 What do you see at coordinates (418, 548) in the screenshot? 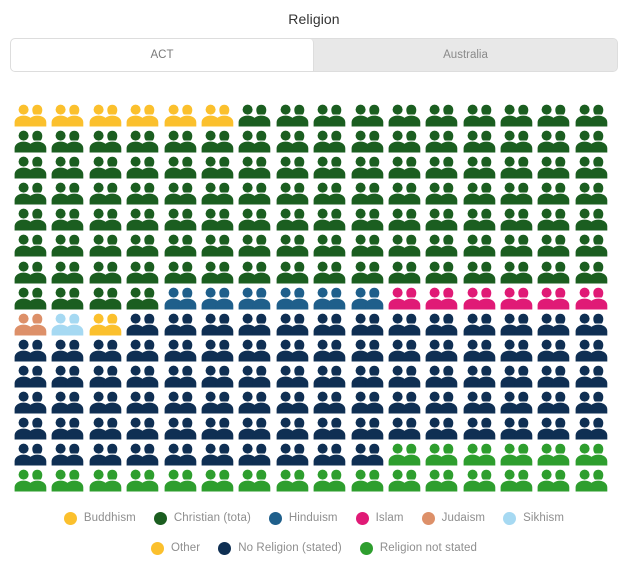
I see `legend-item-religion-not-stated: Religion not stated` at bounding box center [418, 548].